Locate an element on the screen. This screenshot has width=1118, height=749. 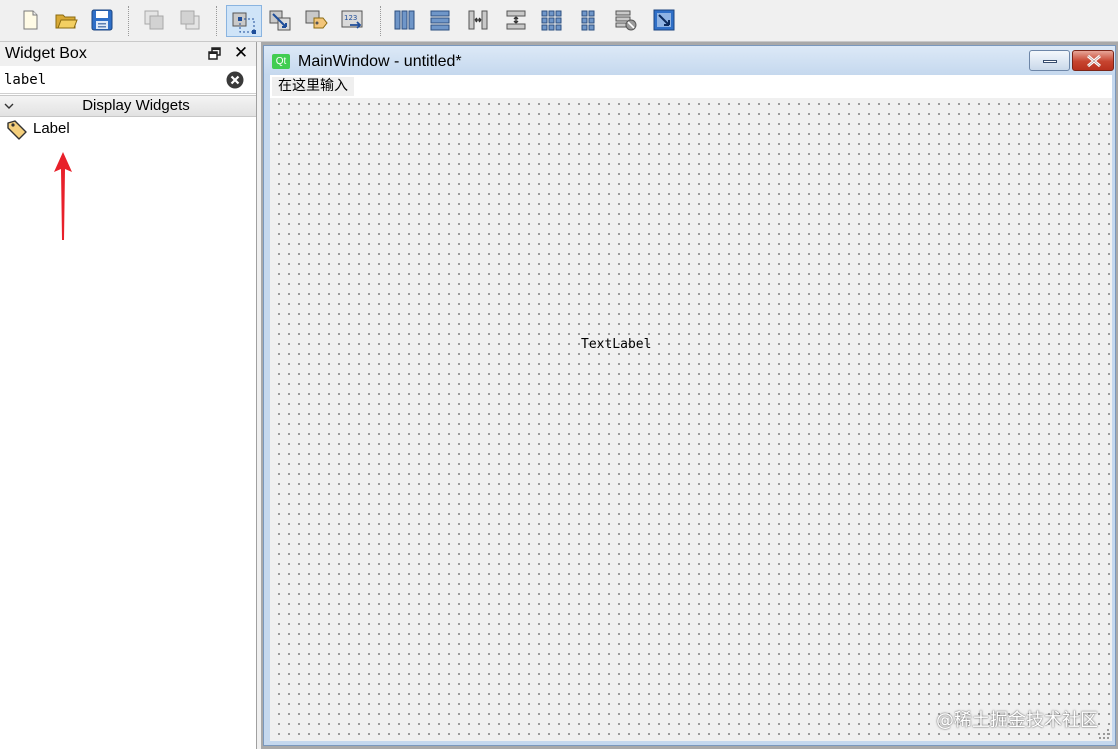
edit-signals-slots-icon is located at coordinates (280, 20).